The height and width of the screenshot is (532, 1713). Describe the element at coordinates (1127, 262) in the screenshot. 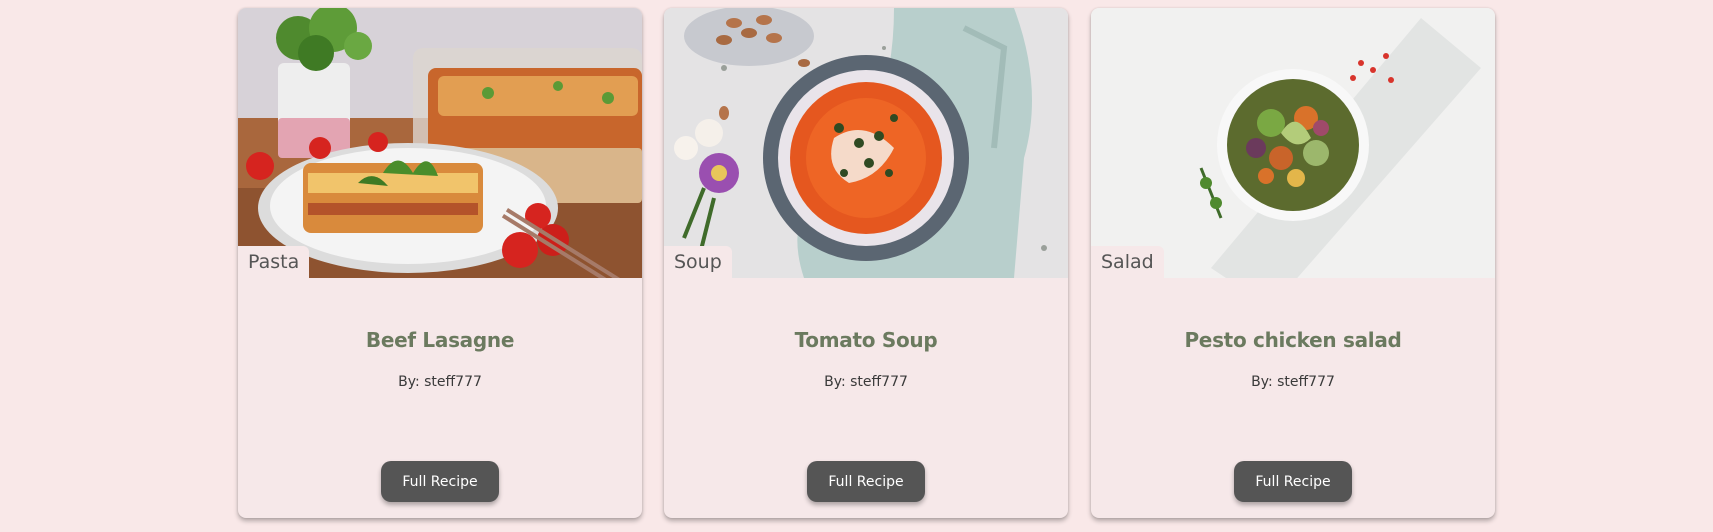

I see `category-tag: Salad` at that location.